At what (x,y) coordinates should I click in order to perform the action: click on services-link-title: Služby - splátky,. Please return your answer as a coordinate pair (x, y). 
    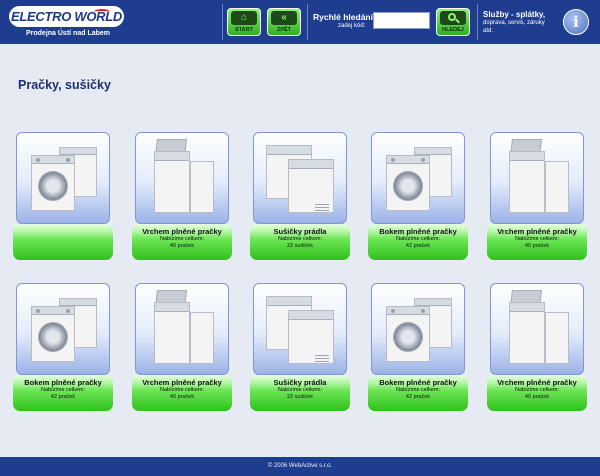
    Looking at the image, I should click on (514, 14).